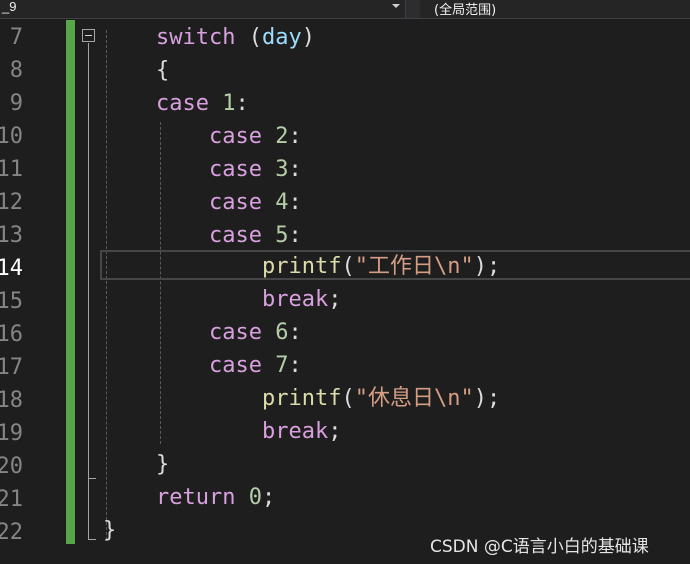 The height and width of the screenshot is (564, 690). What do you see at coordinates (70, 282) in the screenshot?
I see `change-tracking-bar` at bounding box center [70, 282].